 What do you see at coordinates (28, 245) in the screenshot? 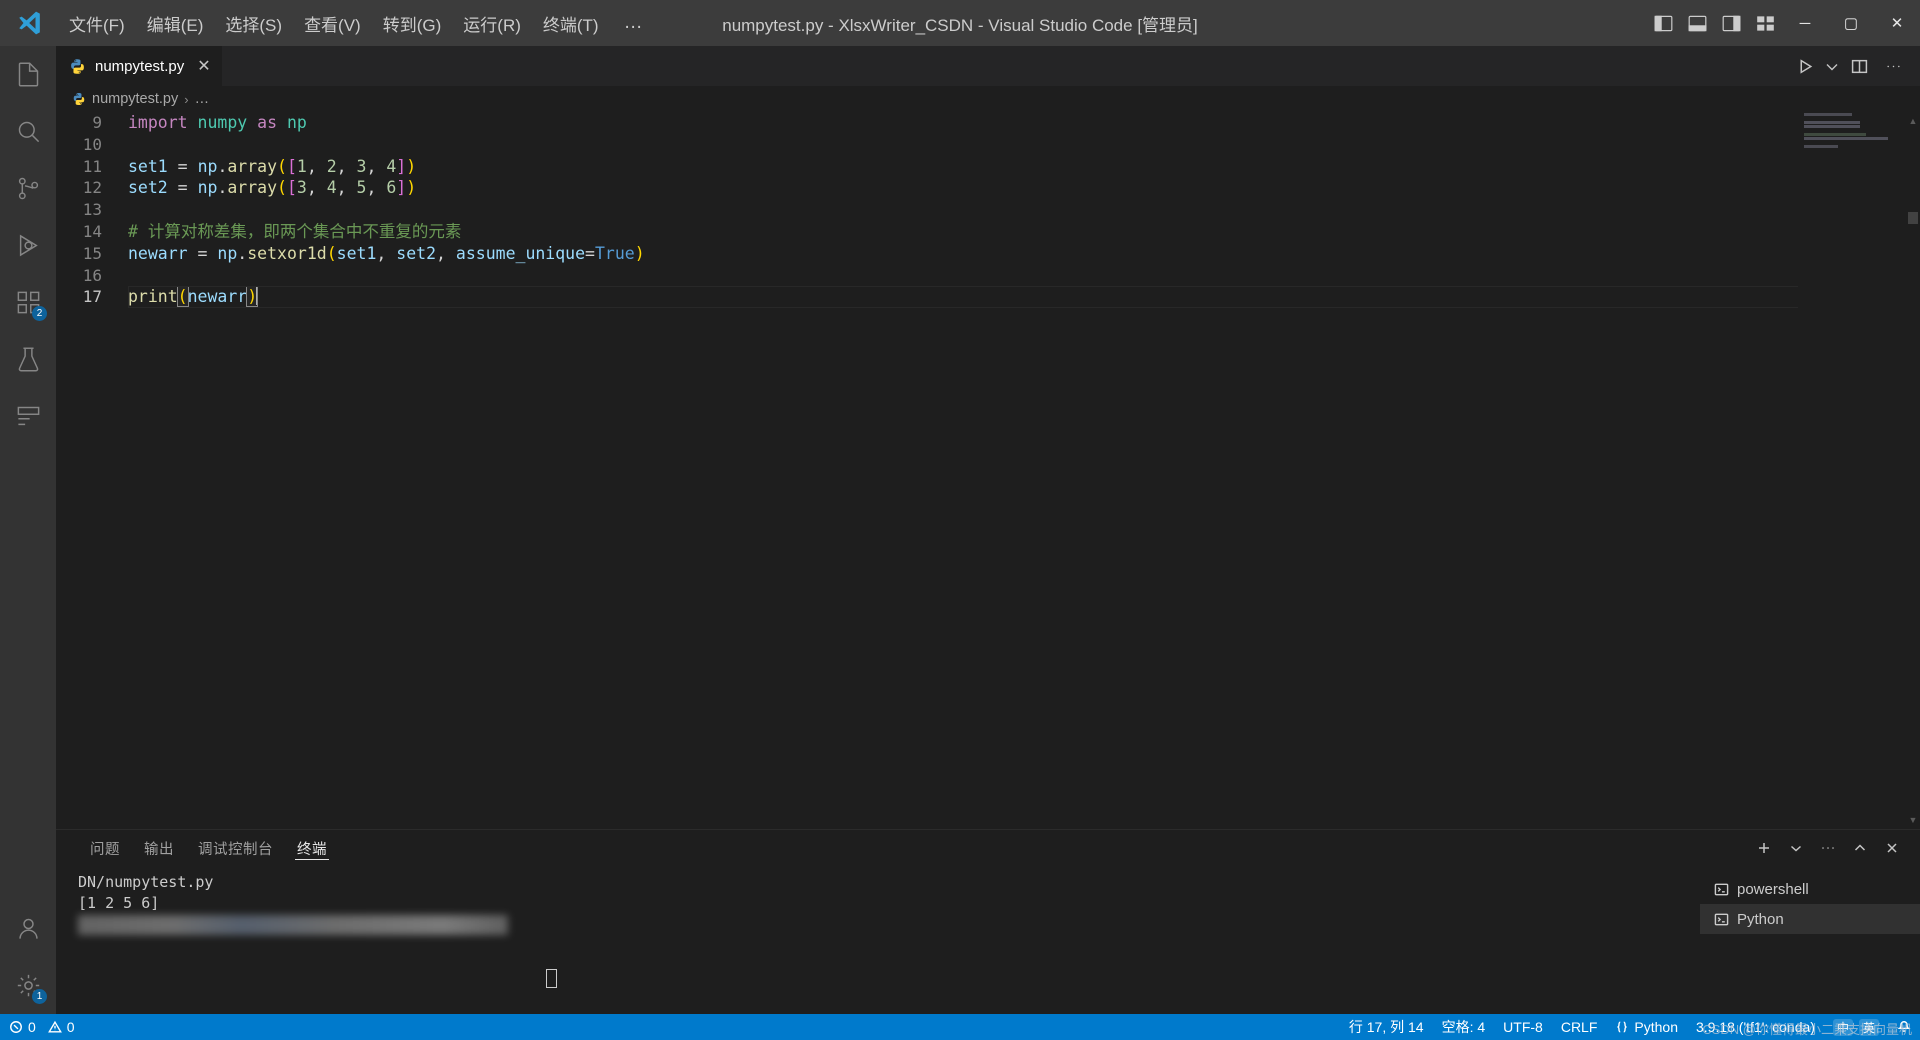
I see `sidebar-item-run-debug` at bounding box center [28, 245].